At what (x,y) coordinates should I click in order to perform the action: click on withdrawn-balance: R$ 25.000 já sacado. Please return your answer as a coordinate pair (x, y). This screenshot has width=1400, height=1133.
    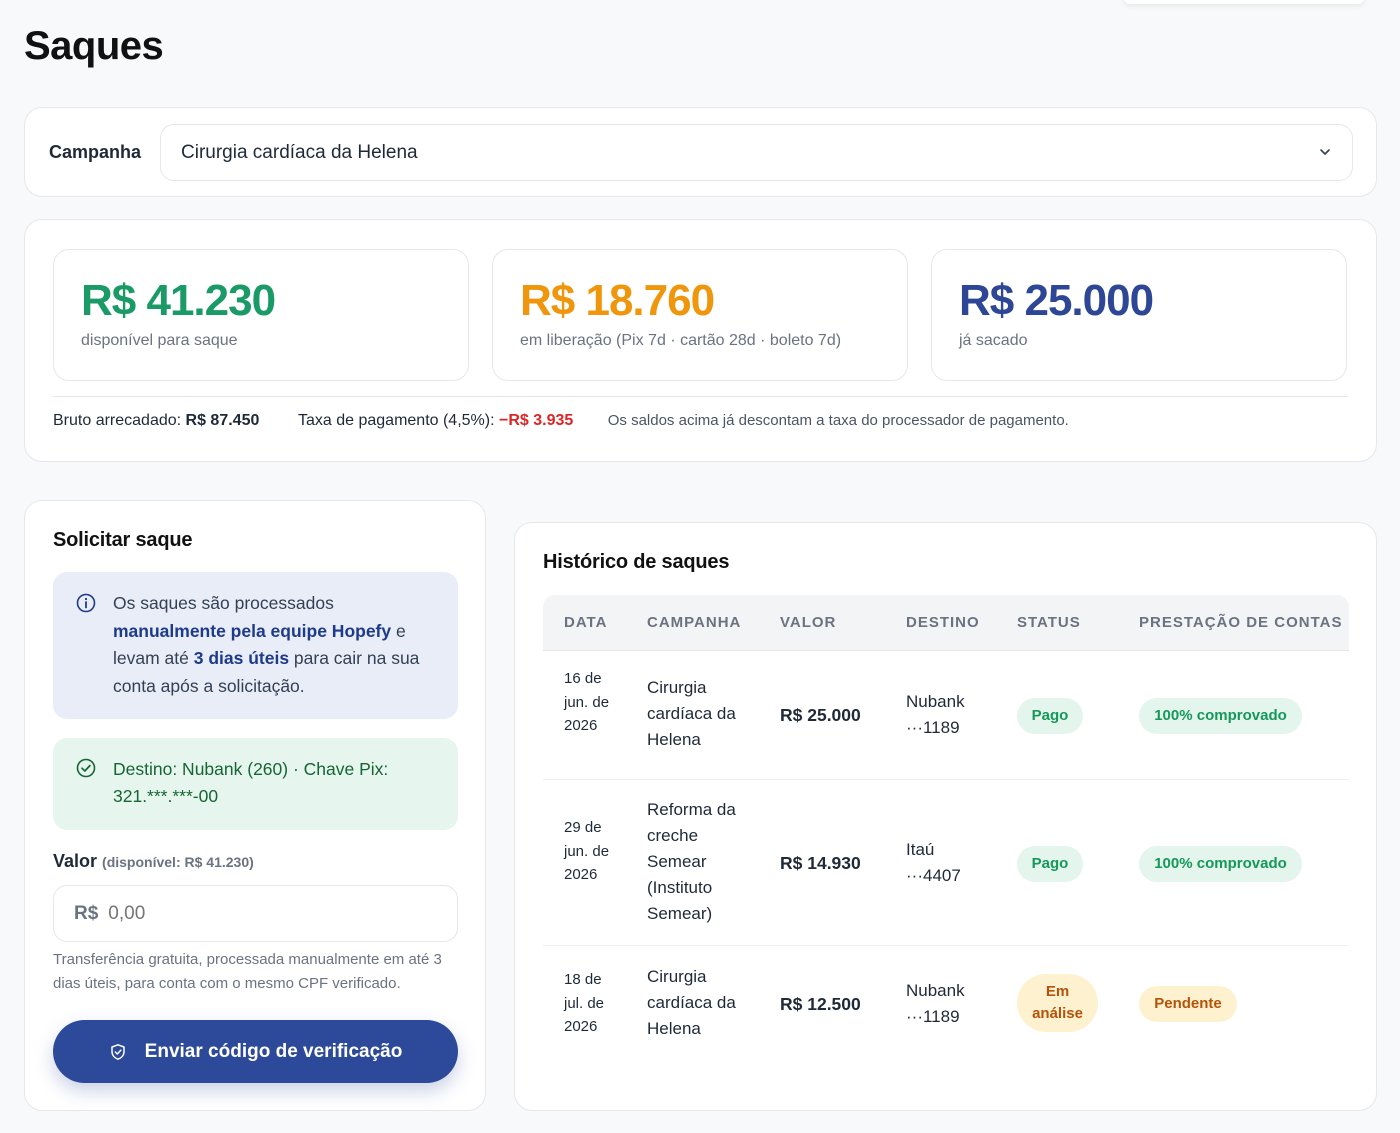
    Looking at the image, I should click on (1139, 315).